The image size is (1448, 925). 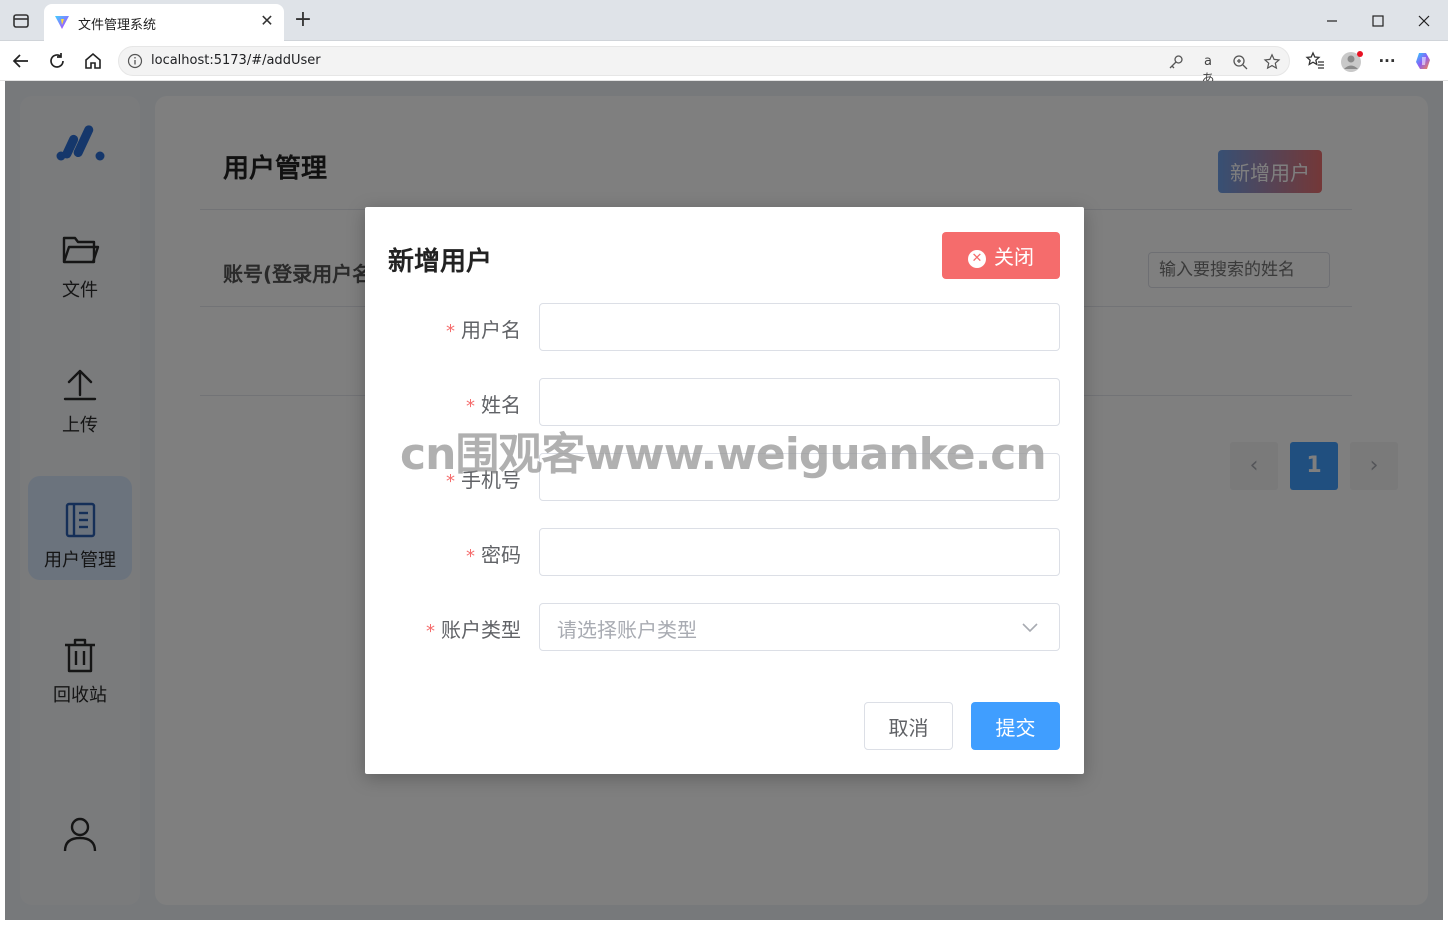 What do you see at coordinates (1387, 61) in the screenshot?
I see `more-icon: ···` at bounding box center [1387, 61].